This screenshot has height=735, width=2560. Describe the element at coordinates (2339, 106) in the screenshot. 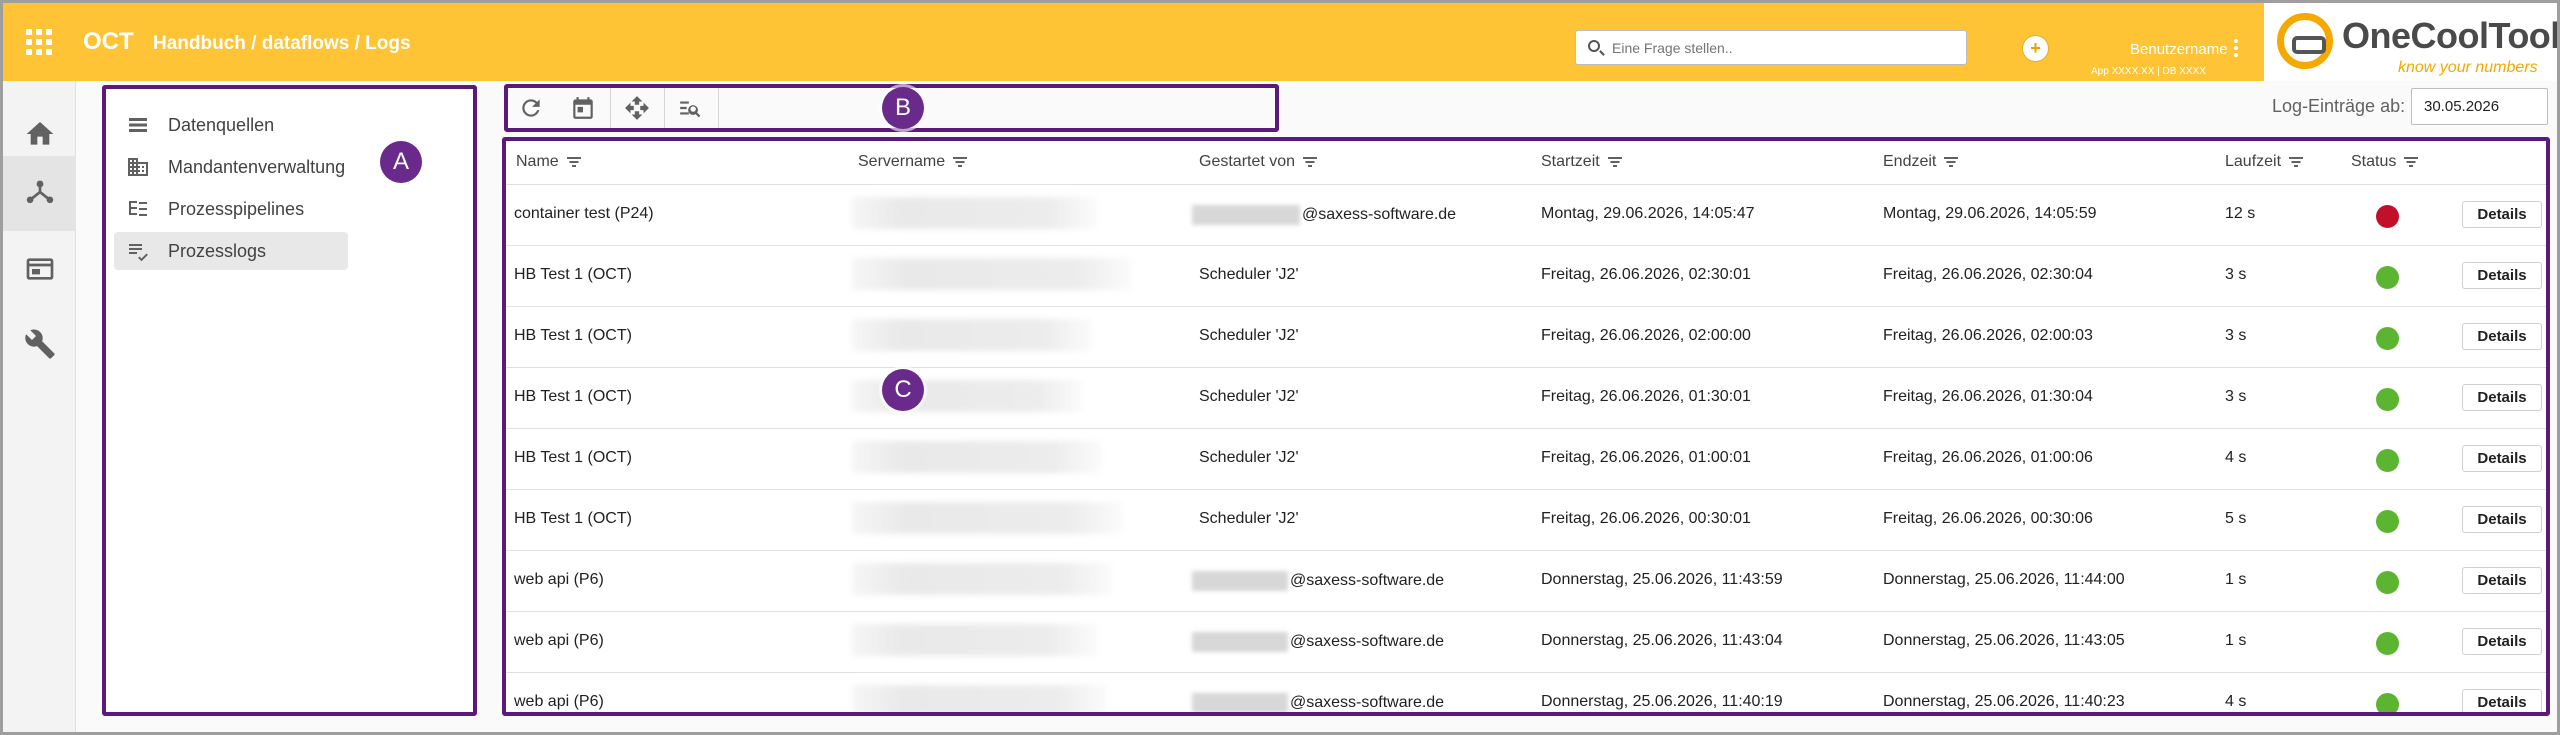

I see `log-filter-label: Log-Einträge ab:` at that location.